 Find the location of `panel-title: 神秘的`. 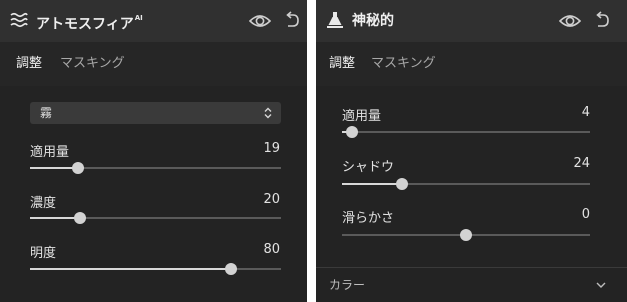

panel-title: 神秘的 is located at coordinates (373, 21).